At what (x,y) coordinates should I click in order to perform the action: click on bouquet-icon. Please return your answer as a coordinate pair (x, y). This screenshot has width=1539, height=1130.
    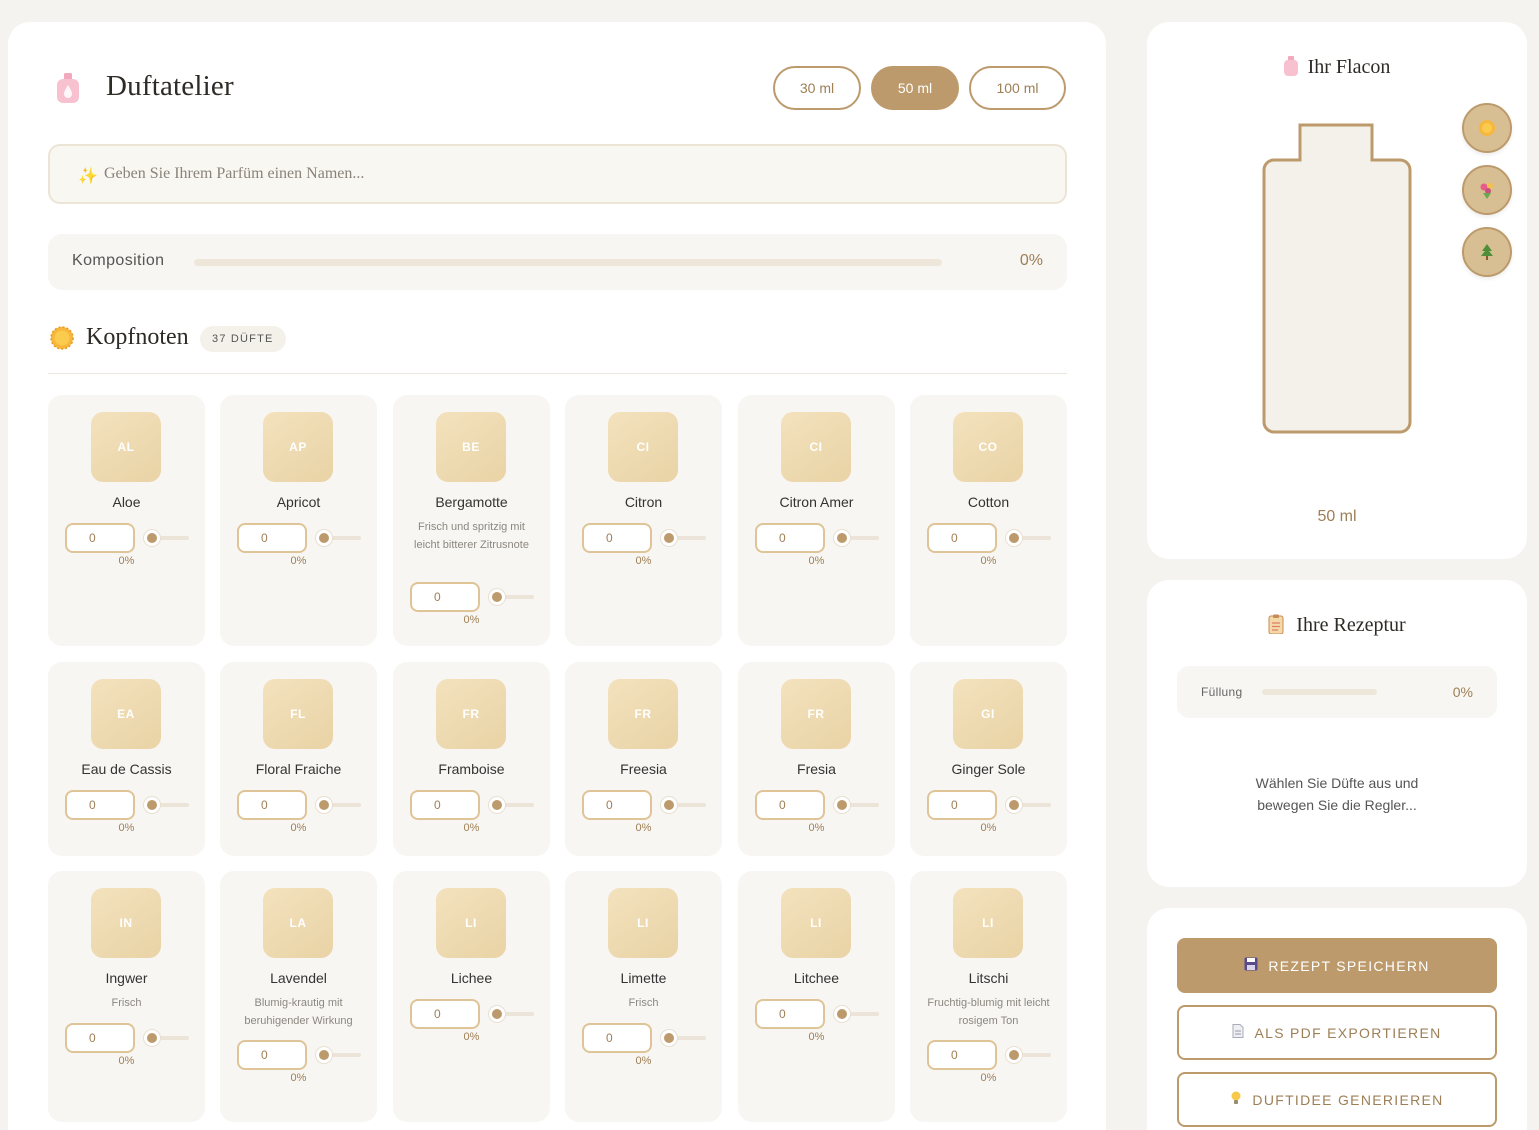
    Looking at the image, I should click on (1486, 191).